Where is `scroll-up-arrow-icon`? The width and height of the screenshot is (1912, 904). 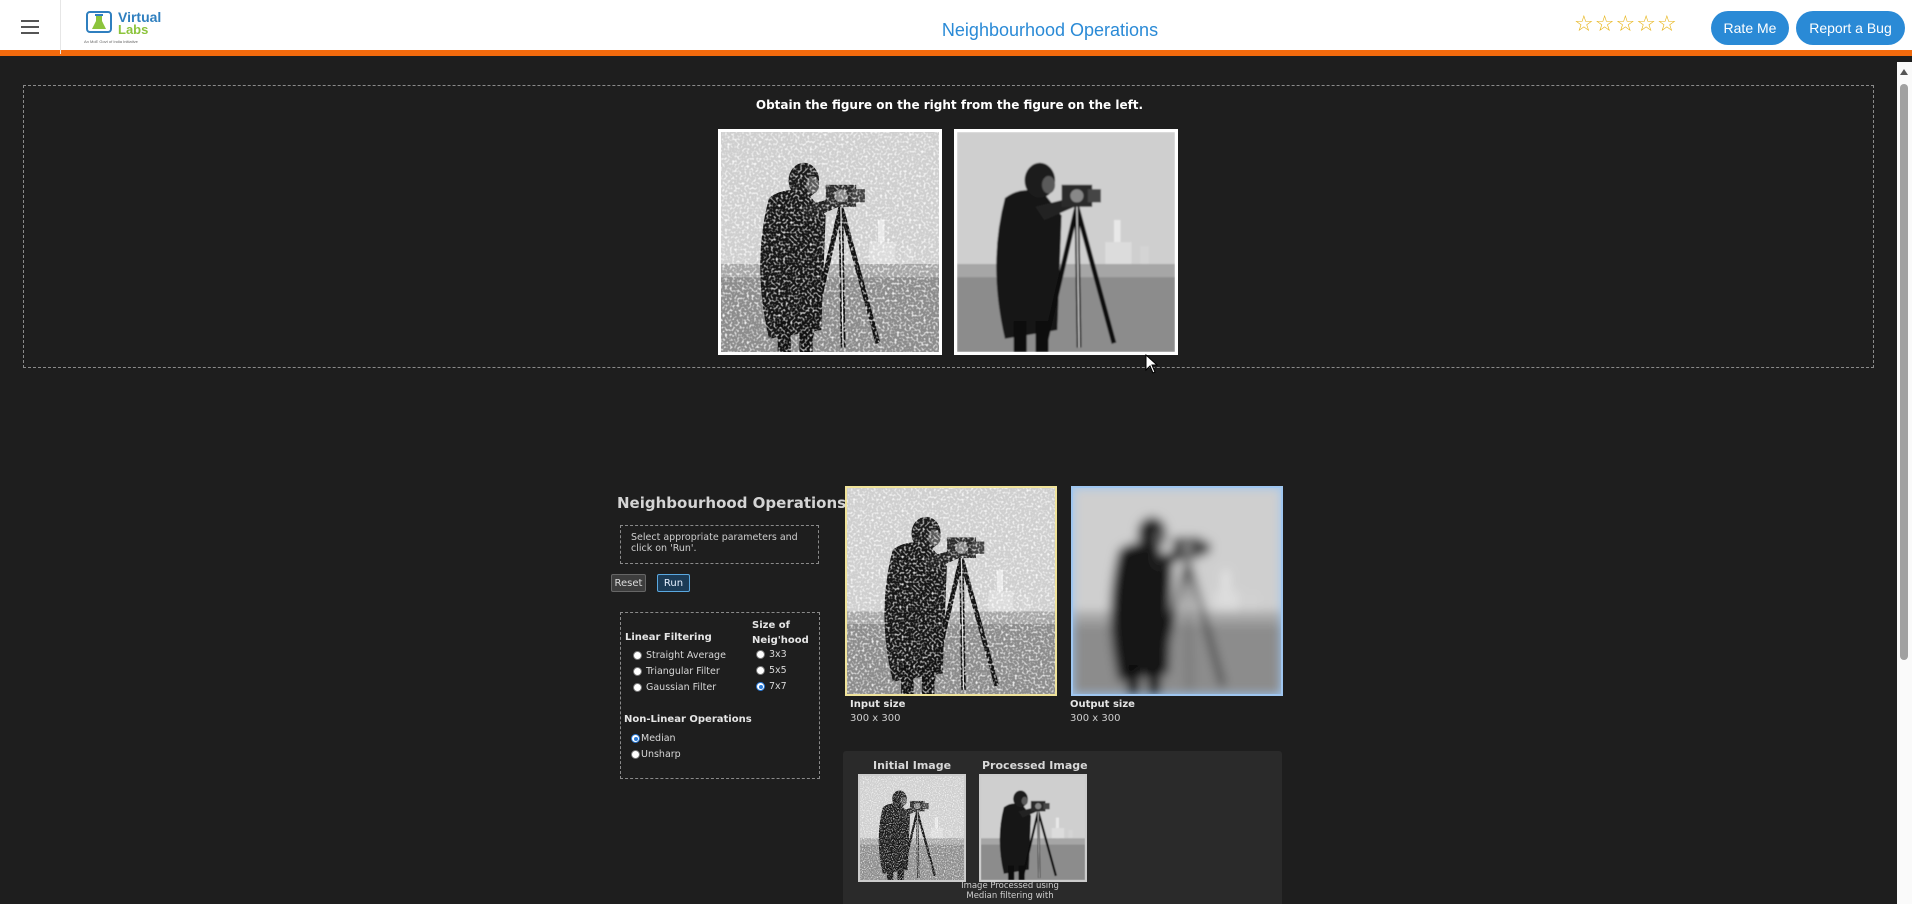
scroll-up-arrow-icon is located at coordinates (1904, 72).